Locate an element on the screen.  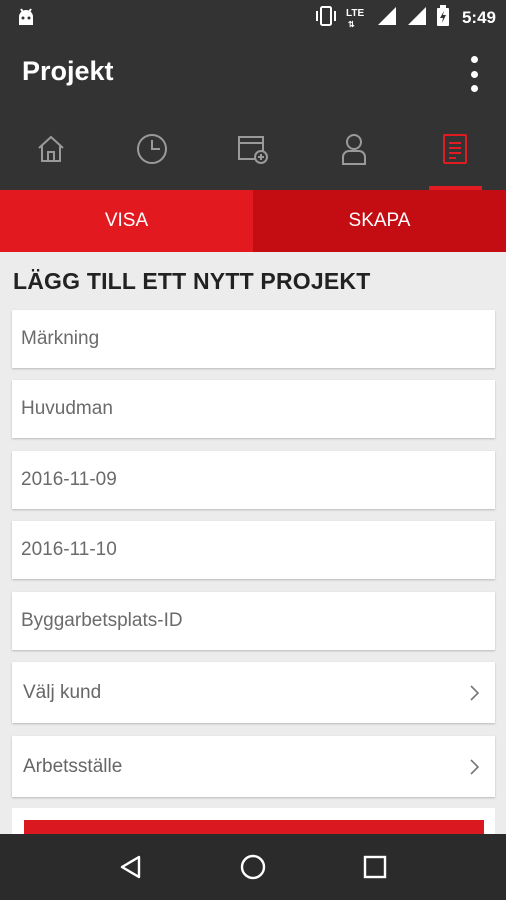
back-icon is located at coordinates (131, 867).